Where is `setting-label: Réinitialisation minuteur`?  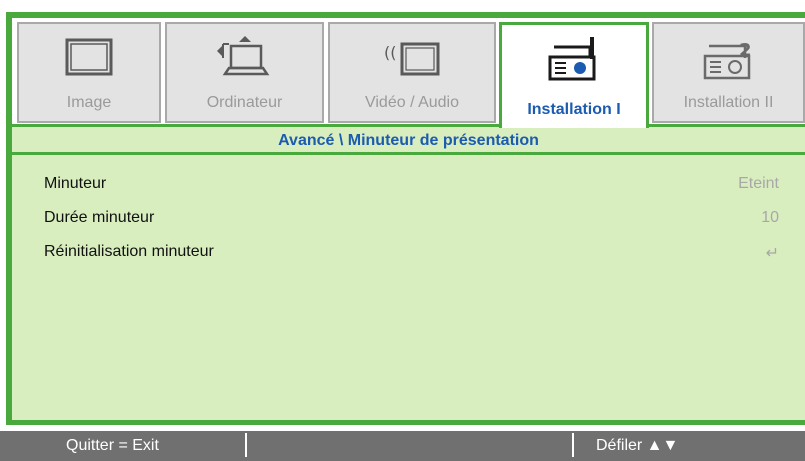
setting-label: Réinitialisation minuteur is located at coordinates (129, 251).